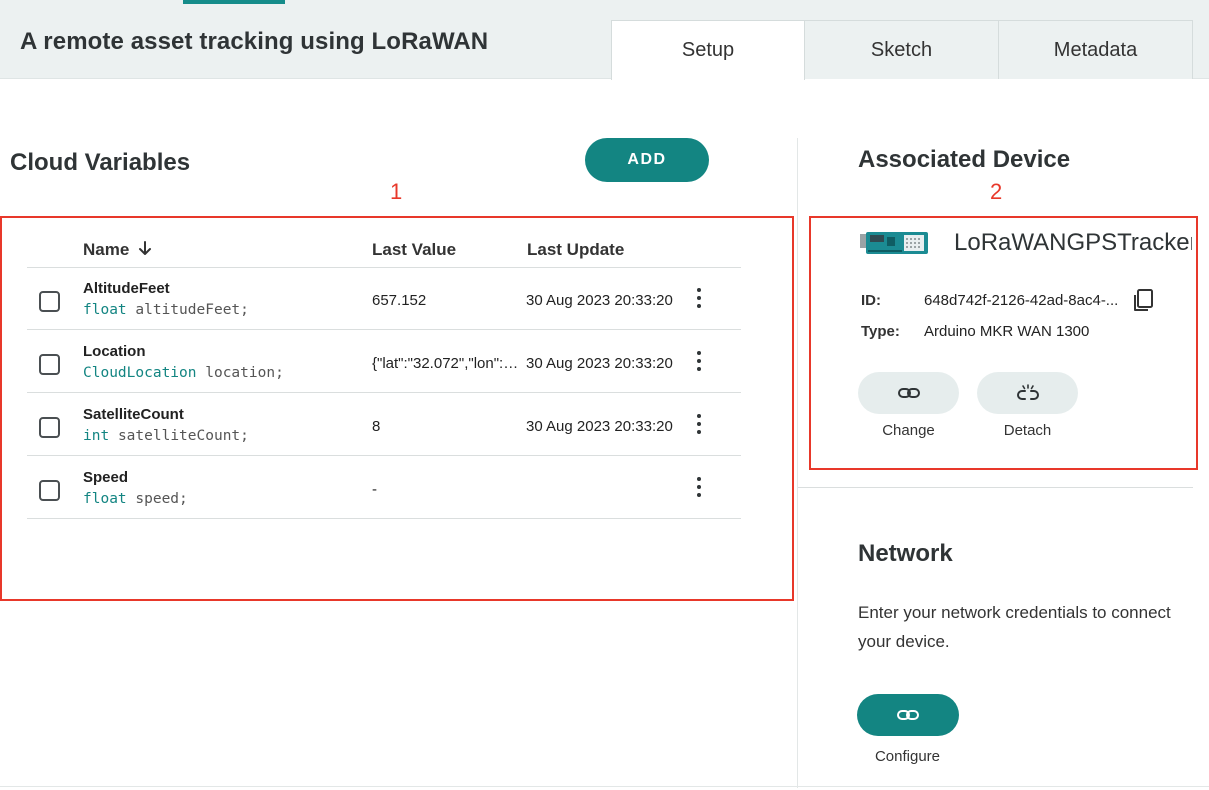 The width and height of the screenshot is (1209, 790). What do you see at coordinates (384, 488) in the screenshot?
I see `table-row: Speed float speed; -` at bounding box center [384, 488].